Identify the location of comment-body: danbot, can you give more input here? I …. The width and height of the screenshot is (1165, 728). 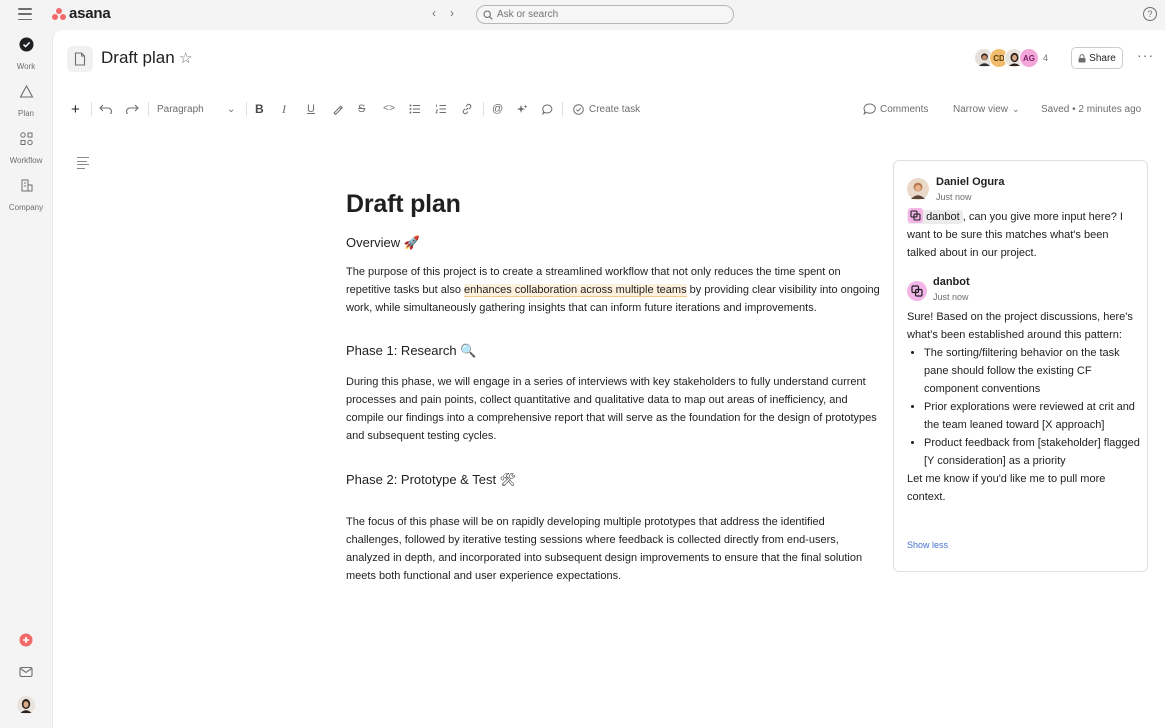
(1023, 235).